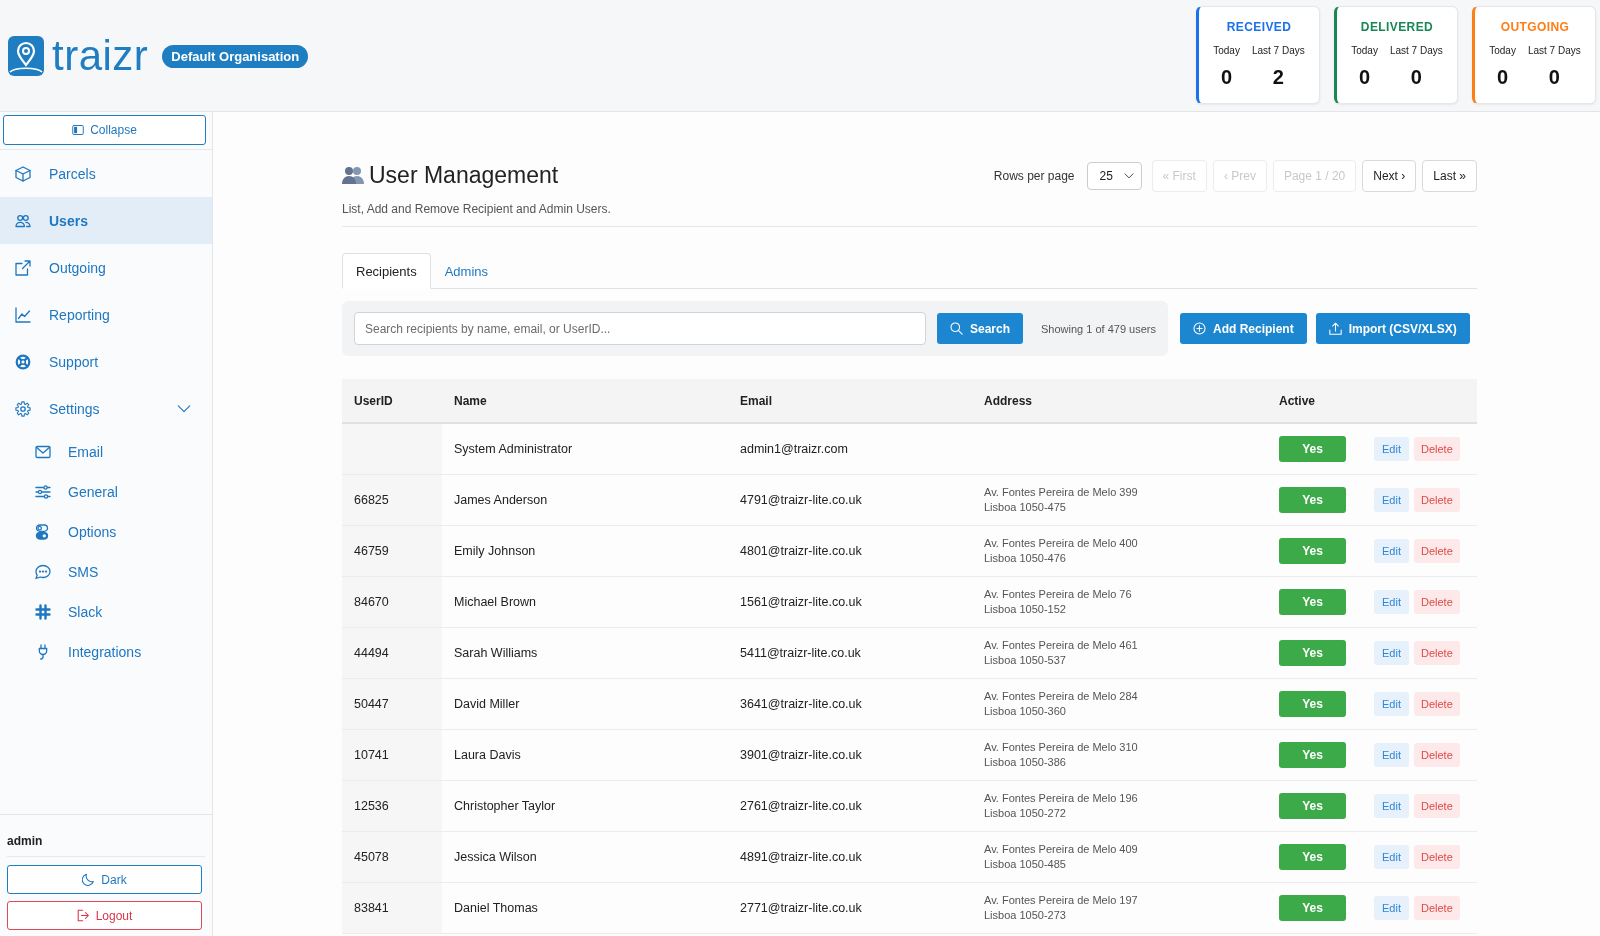 This screenshot has width=1600, height=936. What do you see at coordinates (392, 857) in the screenshot?
I see `table-cell: 45078` at bounding box center [392, 857].